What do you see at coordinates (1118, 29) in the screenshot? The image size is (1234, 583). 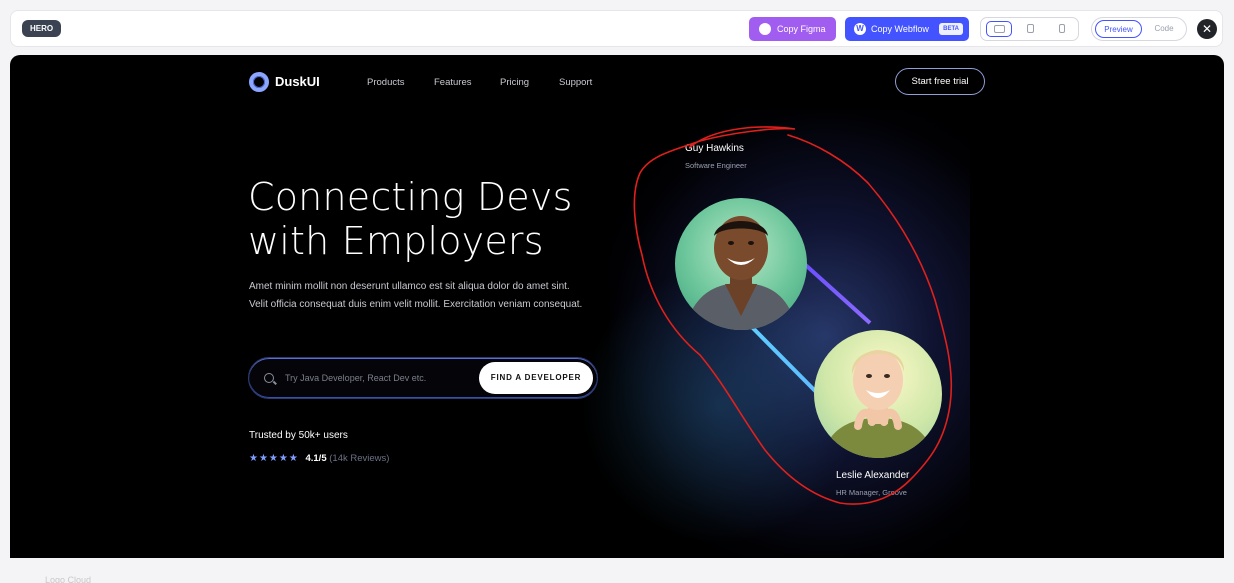 I see `preview-tab: Preview` at bounding box center [1118, 29].